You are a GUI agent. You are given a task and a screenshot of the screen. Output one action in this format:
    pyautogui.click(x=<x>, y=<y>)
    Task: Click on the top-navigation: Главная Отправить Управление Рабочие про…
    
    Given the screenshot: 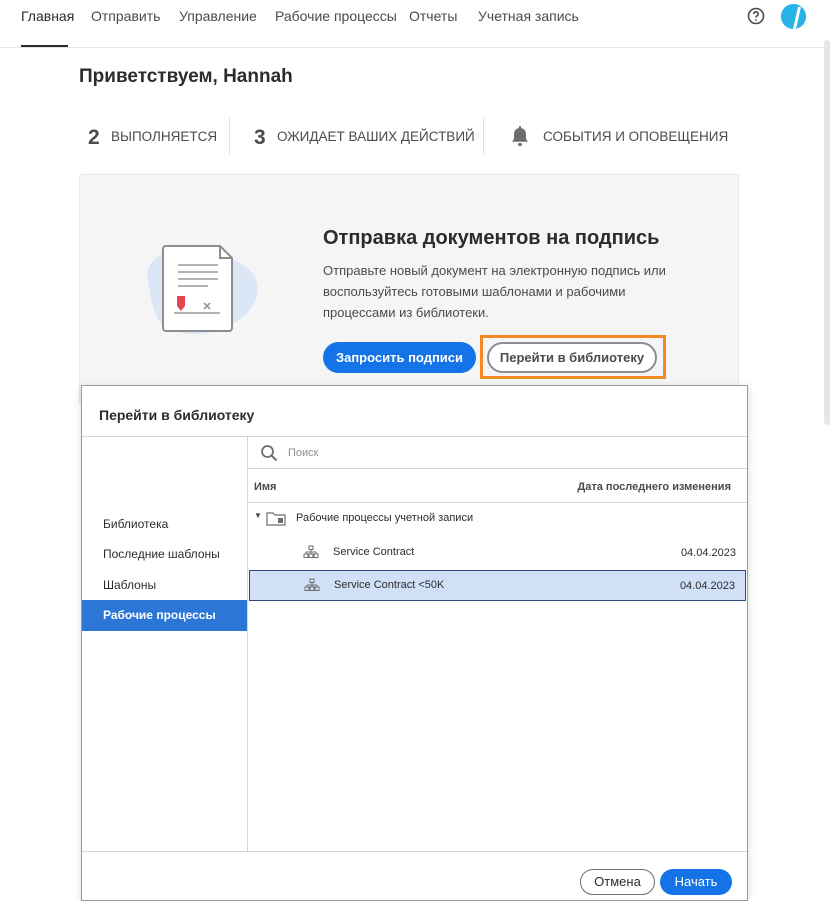 What is the action you would take?
    pyautogui.click(x=415, y=24)
    